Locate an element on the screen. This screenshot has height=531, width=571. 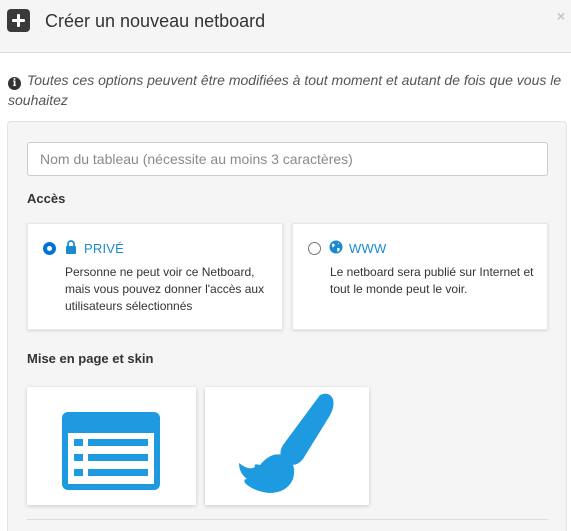
globe-icon is located at coordinates (336, 247).